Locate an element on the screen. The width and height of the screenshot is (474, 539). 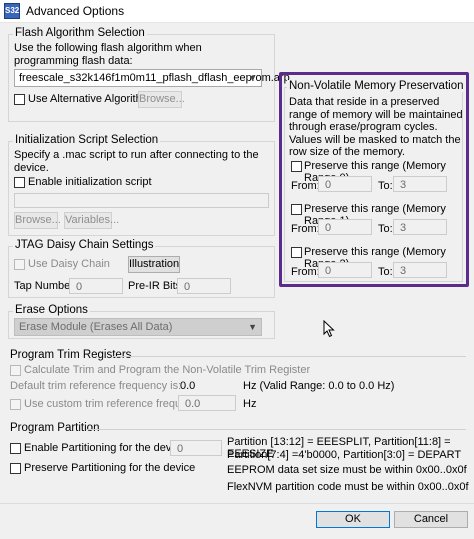
preserve-partitioning-checkbox is located at coordinates (15, 468).